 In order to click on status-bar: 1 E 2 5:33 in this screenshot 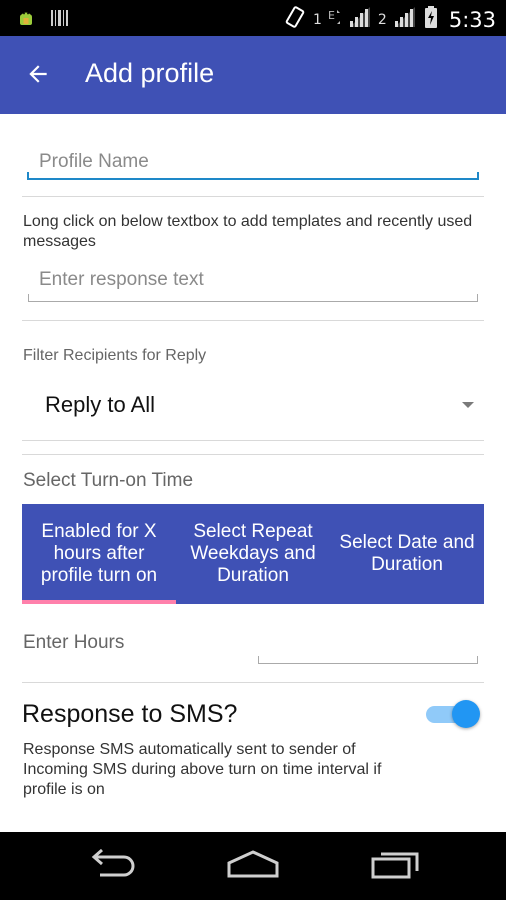, I will do `click(253, 18)`.